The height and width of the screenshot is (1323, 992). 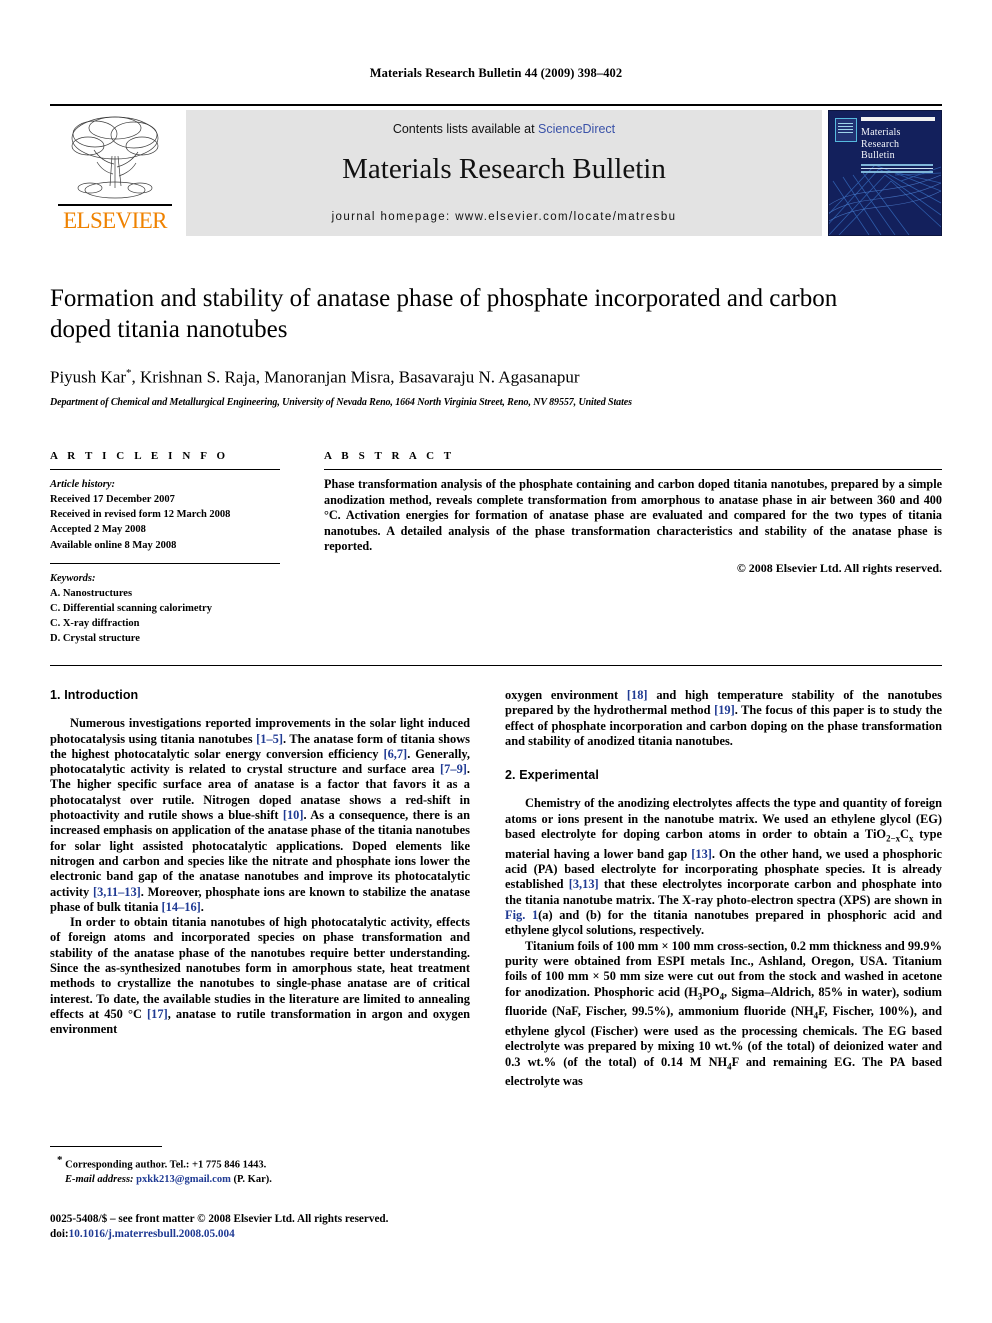 I want to click on text-run: PO, so click(x=711, y=991).